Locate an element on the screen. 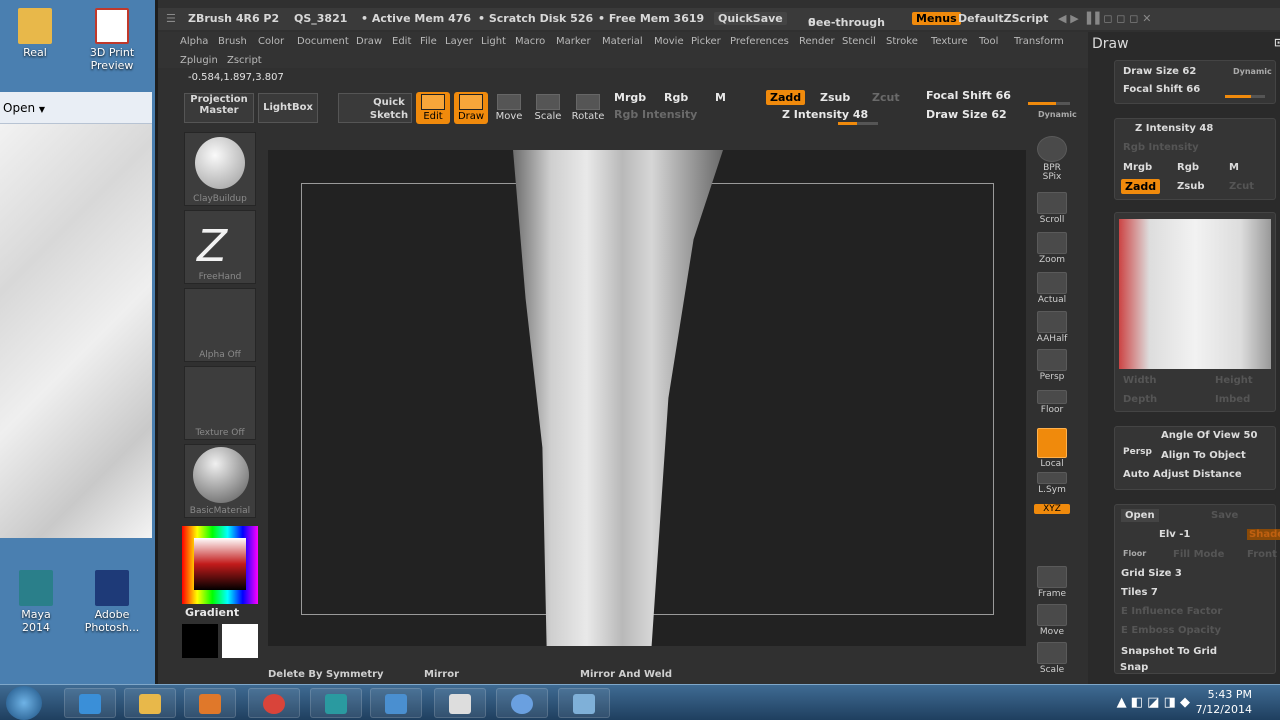  desktop-icon-3d-print: 3D Print Preview is located at coordinates (112, 40).